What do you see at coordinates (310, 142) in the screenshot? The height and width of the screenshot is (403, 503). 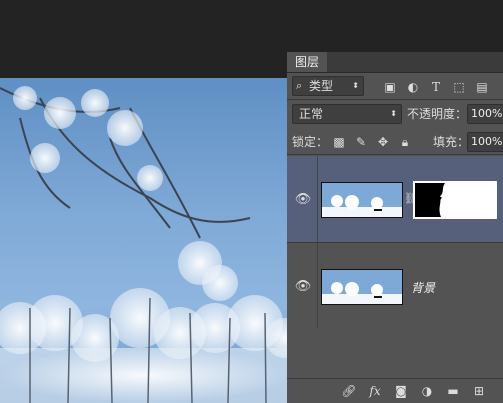 I see `lock-label: 锁定：` at bounding box center [310, 142].